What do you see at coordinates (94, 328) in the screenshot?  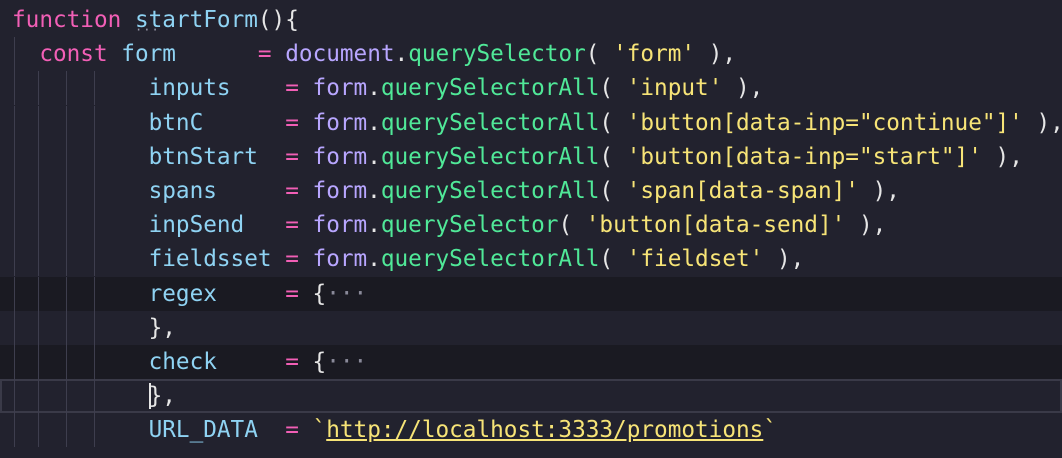 I see `code-text: },` at bounding box center [94, 328].